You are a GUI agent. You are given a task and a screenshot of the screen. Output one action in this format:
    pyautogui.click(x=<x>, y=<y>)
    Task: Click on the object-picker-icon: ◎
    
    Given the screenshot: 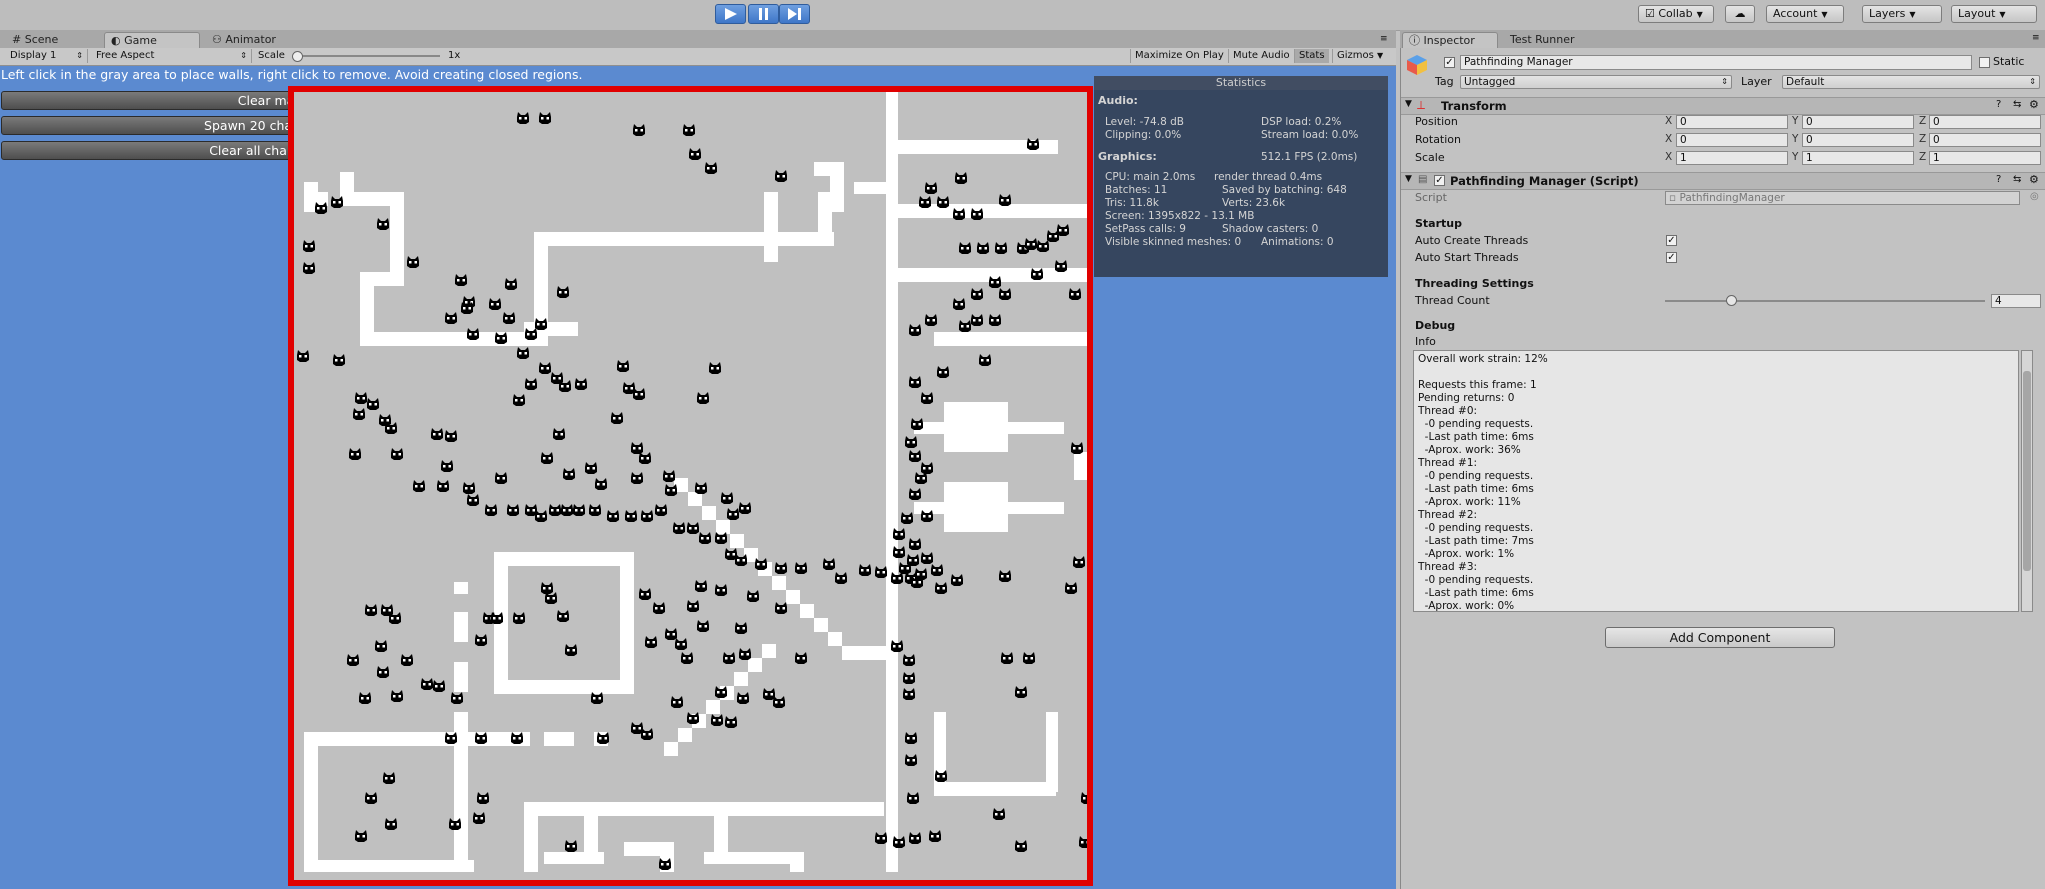 What is the action you would take?
    pyautogui.click(x=2034, y=196)
    